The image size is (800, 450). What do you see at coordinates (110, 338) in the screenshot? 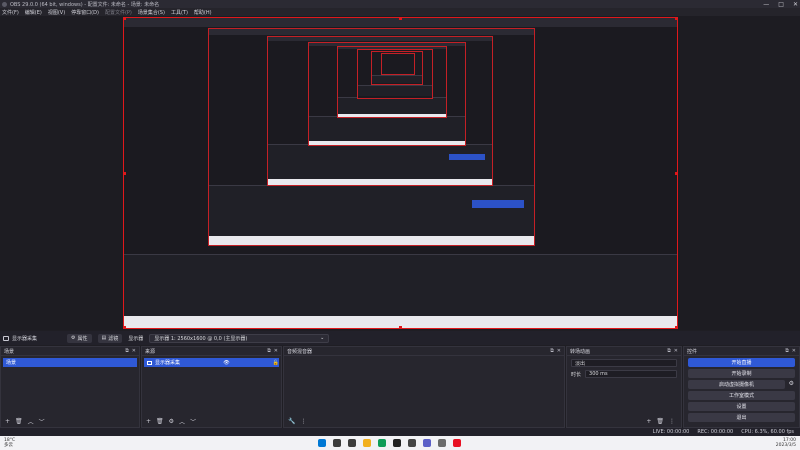
I see `filters-button: ▤ 滤镜` at bounding box center [110, 338].